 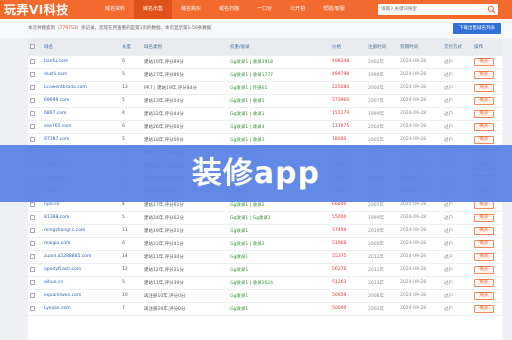 I want to click on domain-cell: 6807.com, so click(x=81, y=114).